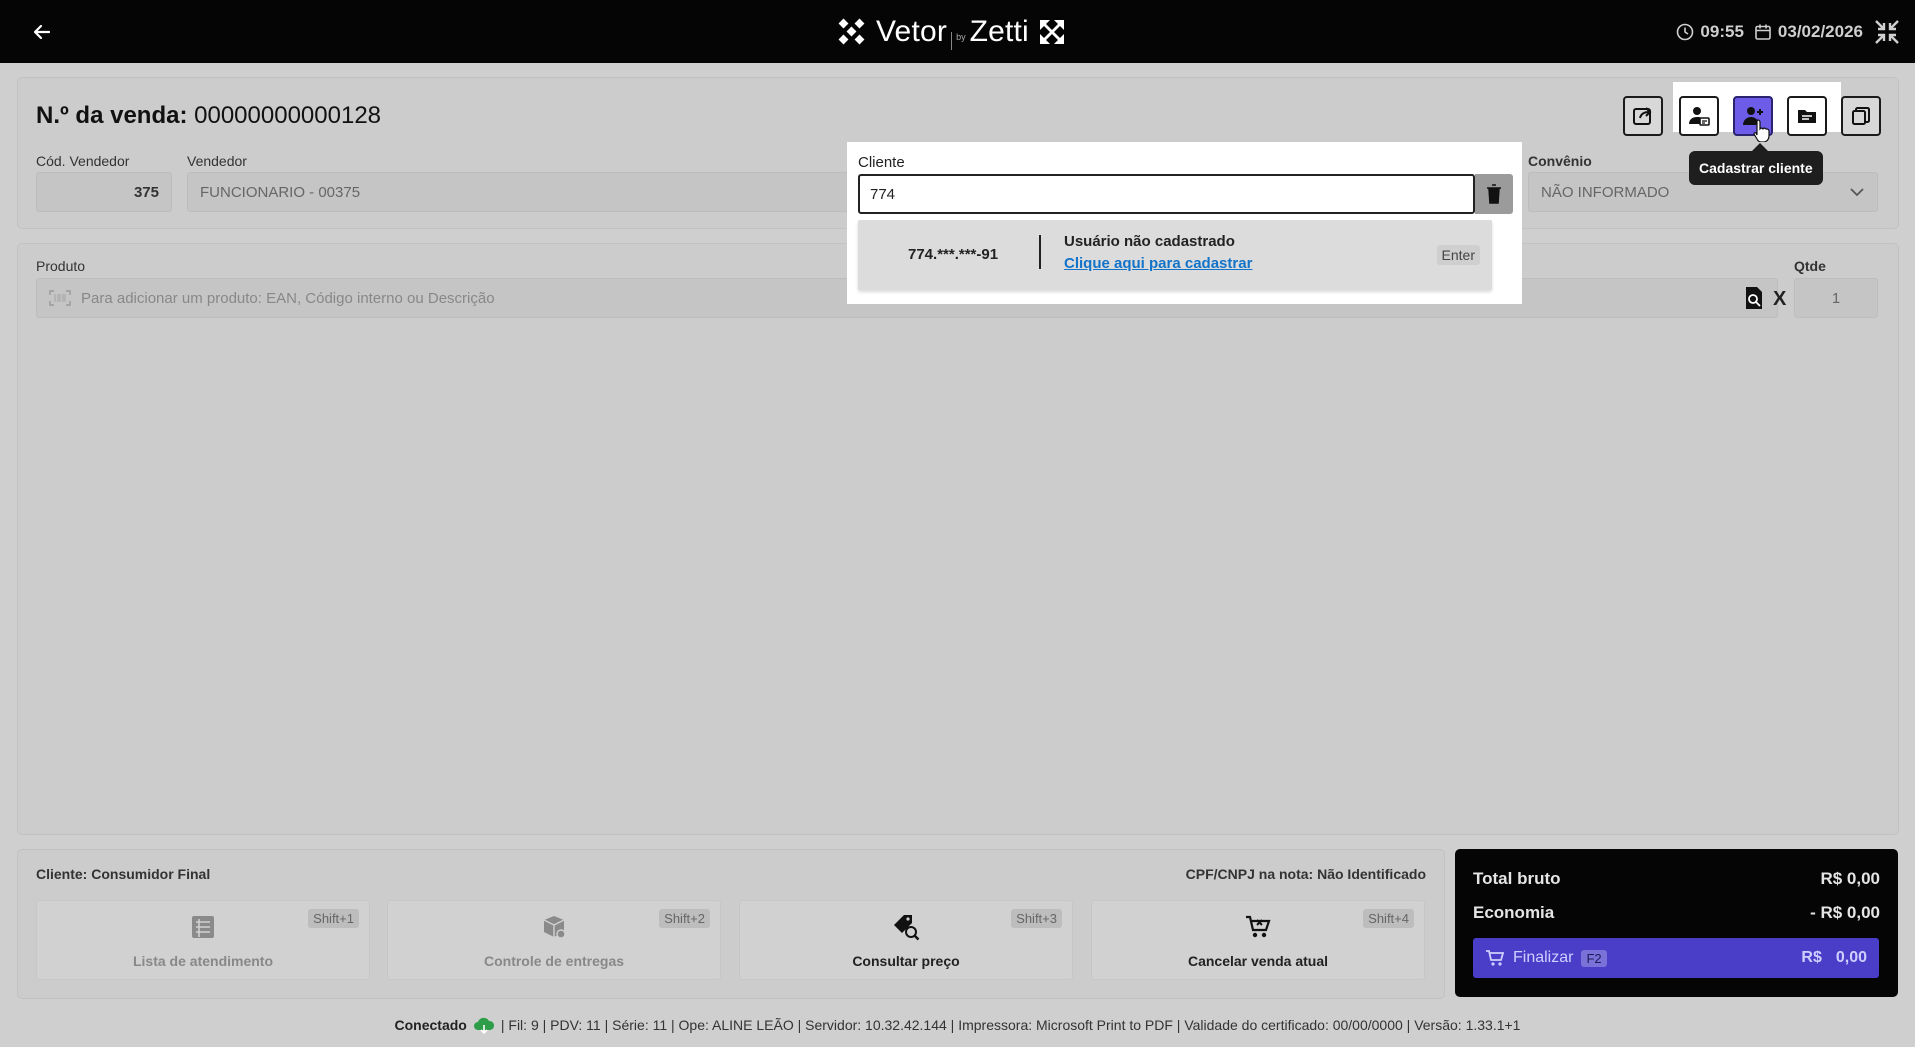 The width and height of the screenshot is (1915, 1047). I want to click on top-right-info: 09:55 03/02/2026, so click(1788, 32).